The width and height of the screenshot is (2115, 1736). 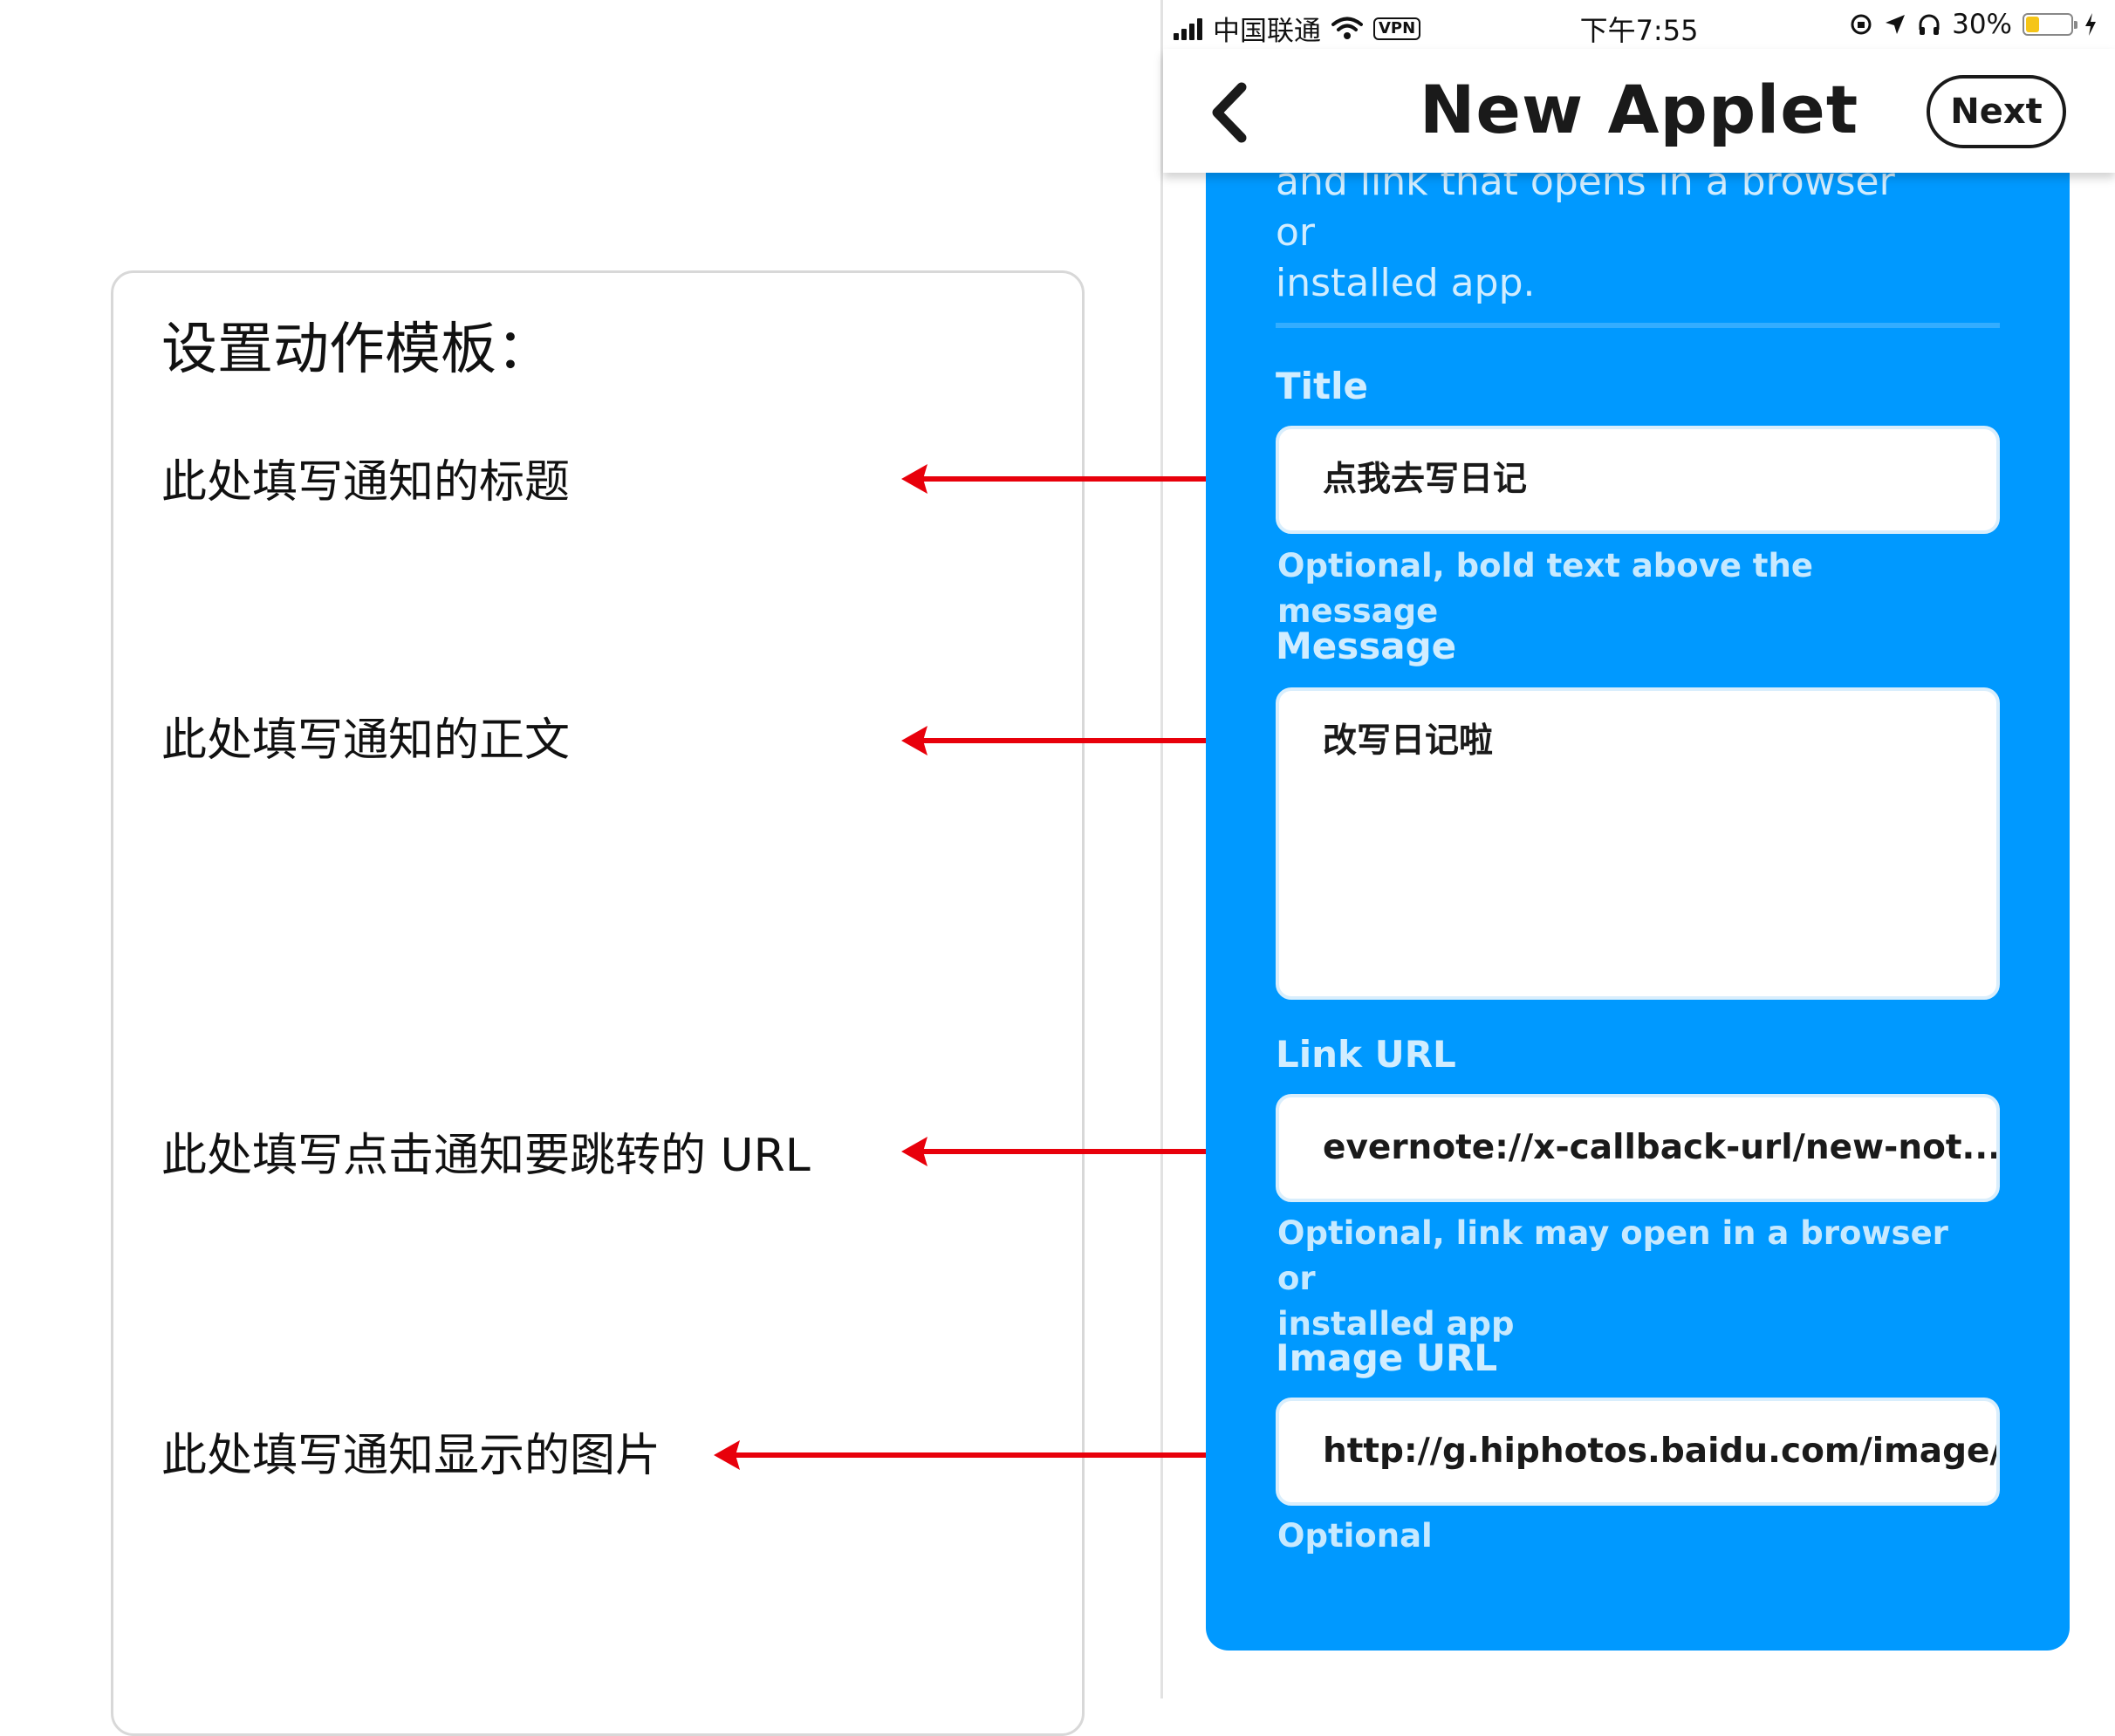 What do you see at coordinates (1613, 1255) in the screenshot?
I see `link-url-hint-line-1: Optional, link may open in a browser or` at bounding box center [1613, 1255].